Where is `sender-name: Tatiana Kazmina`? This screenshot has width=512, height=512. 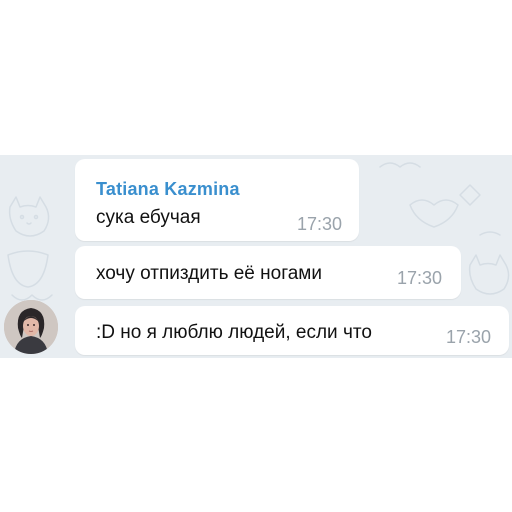 sender-name: Tatiana Kazmina is located at coordinates (168, 189).